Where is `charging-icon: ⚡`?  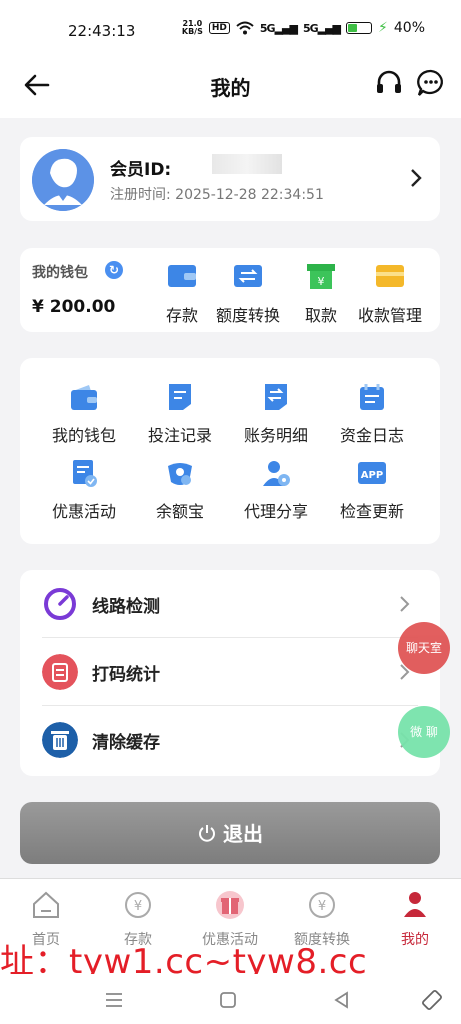 charging-icon: ⚡ is located at coordinates (383, 28).